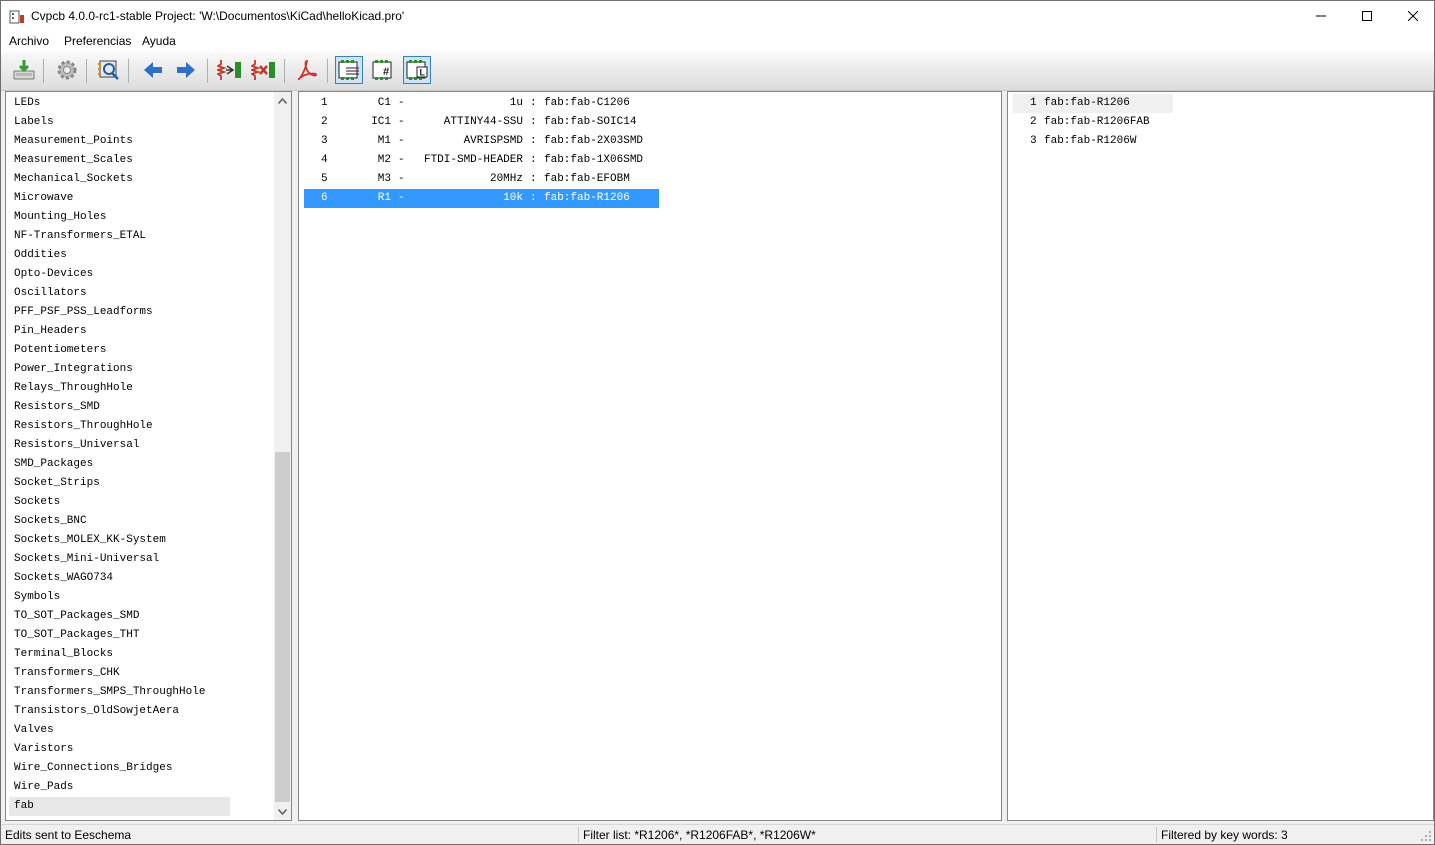  What do you see at coordinates (96, 711) in the screenshot?
I see `library-item: Transistors_OldSowjetAera` at bounding box center [96, 711].